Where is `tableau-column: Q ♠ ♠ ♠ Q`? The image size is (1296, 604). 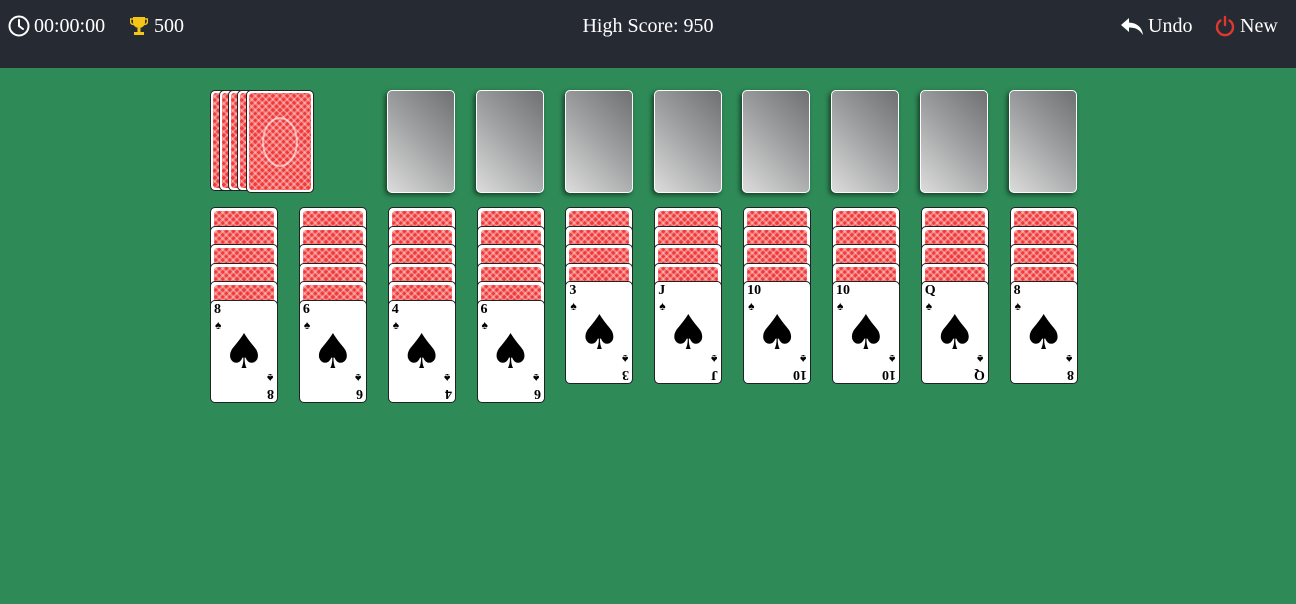
tableau-column: Q ♠ ♠ ♠ Q is located at coordinates (954, 307).